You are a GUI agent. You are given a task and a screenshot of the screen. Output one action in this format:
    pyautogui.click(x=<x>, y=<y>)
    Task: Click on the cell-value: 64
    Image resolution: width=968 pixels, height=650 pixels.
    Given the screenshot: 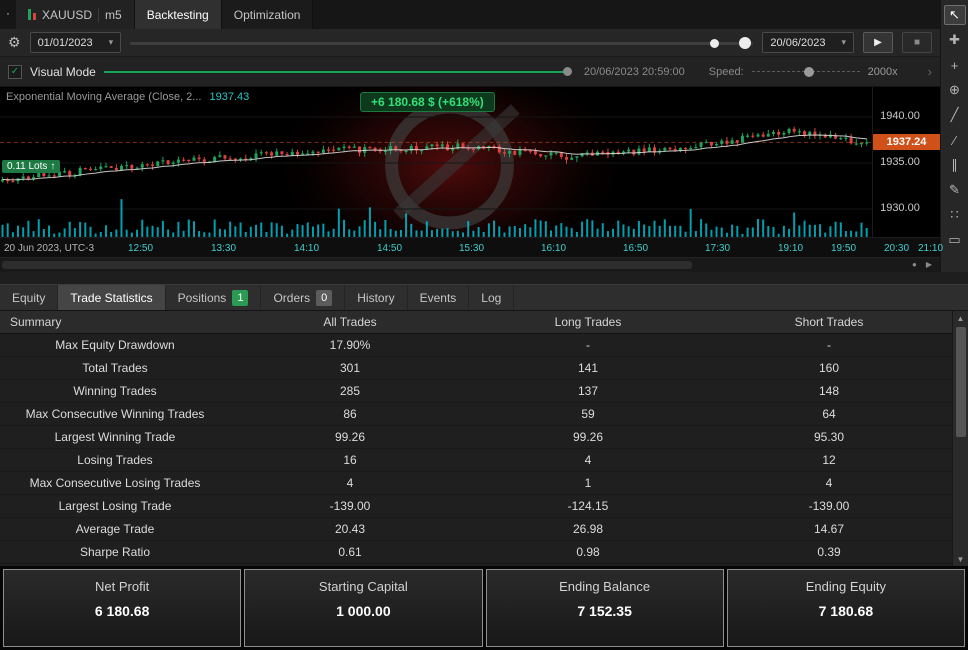 What is the action you would take?
    pyautogui.click(x=829, y=414)
    